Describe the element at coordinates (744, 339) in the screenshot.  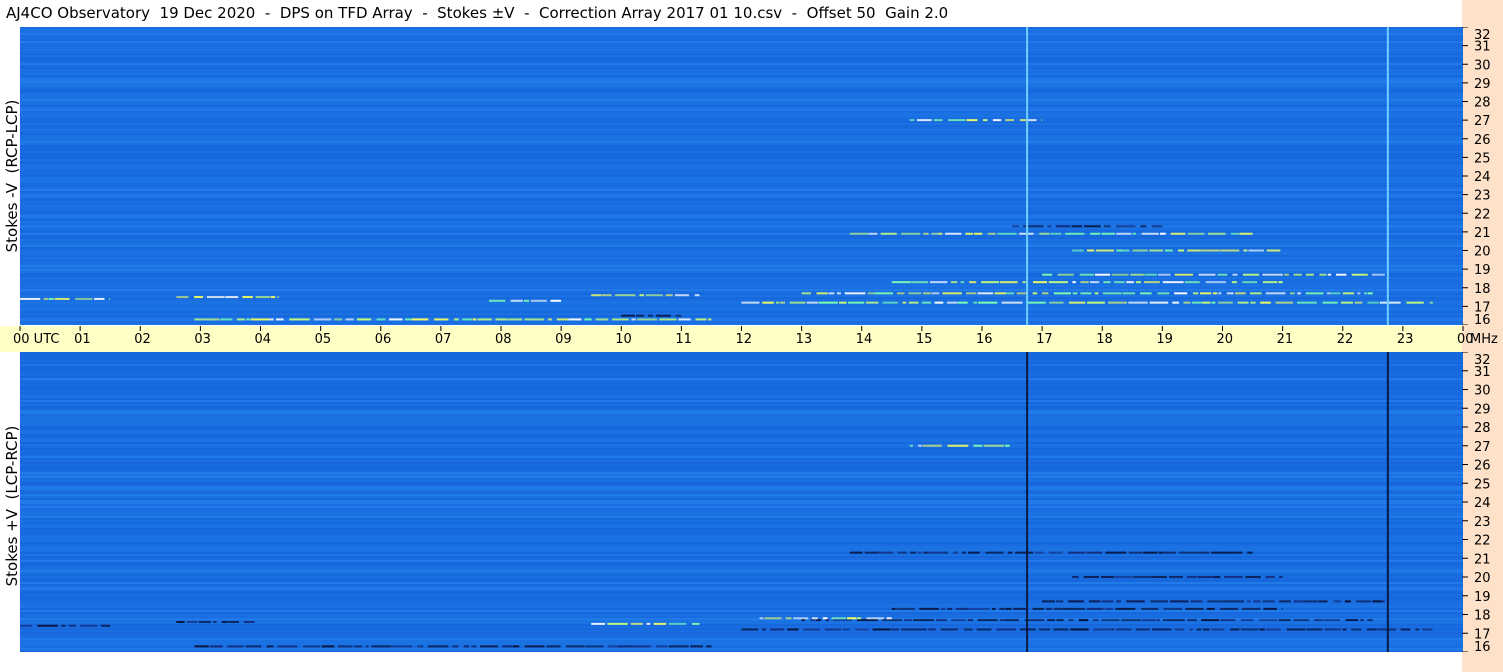
I see `utc-tick-label: 12` at that location.